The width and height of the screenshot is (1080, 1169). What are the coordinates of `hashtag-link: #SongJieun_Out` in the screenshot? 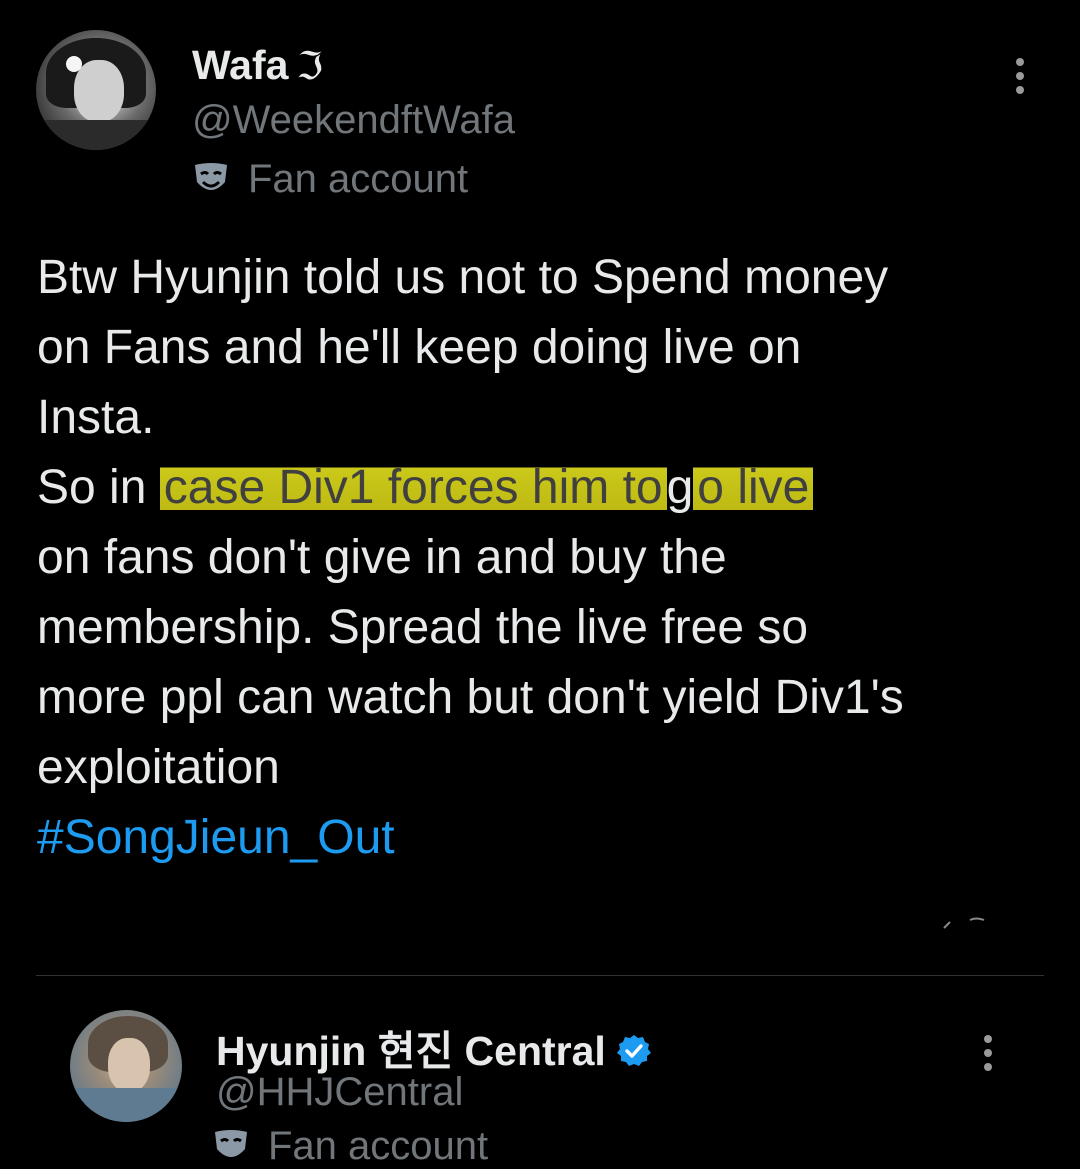 It's located at (547, 838).